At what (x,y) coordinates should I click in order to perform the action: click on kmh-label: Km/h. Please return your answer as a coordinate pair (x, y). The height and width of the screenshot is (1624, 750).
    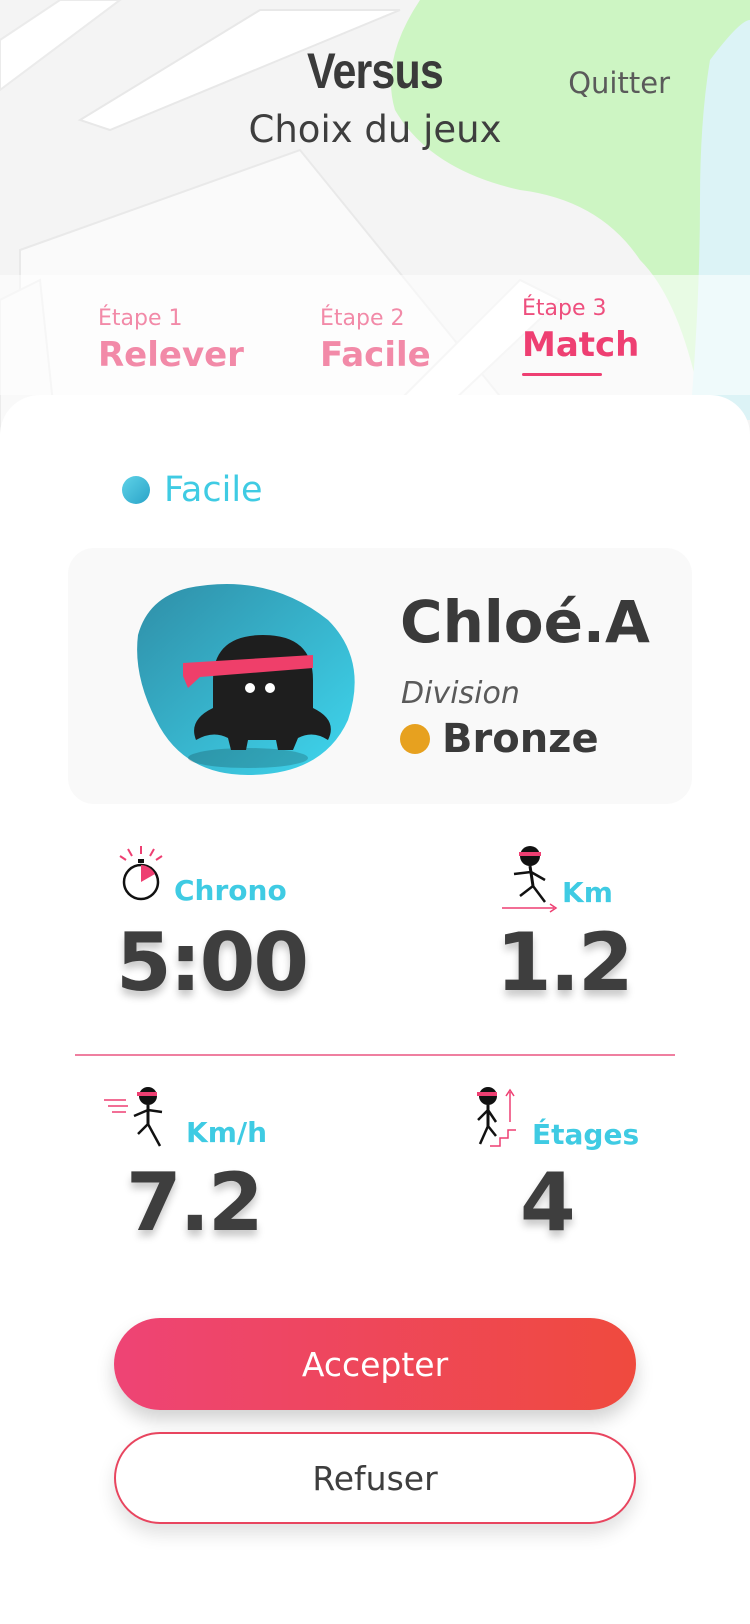
    Looking at the image, I should click on (227, 1132).